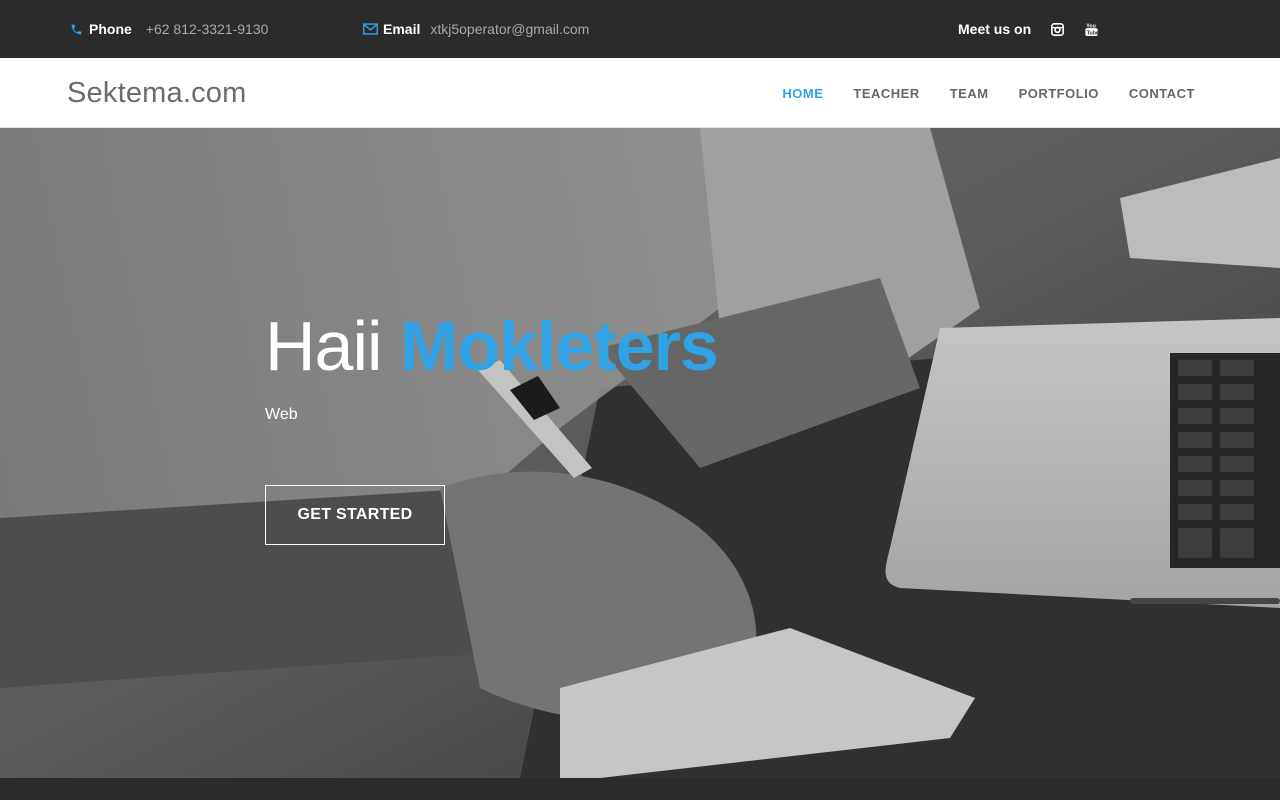 This screenshot has height=800, width=1280. Describe the element at coordinates (324, 346) in the screenshot. I see `hero-title-prefix: Haii` at that location.